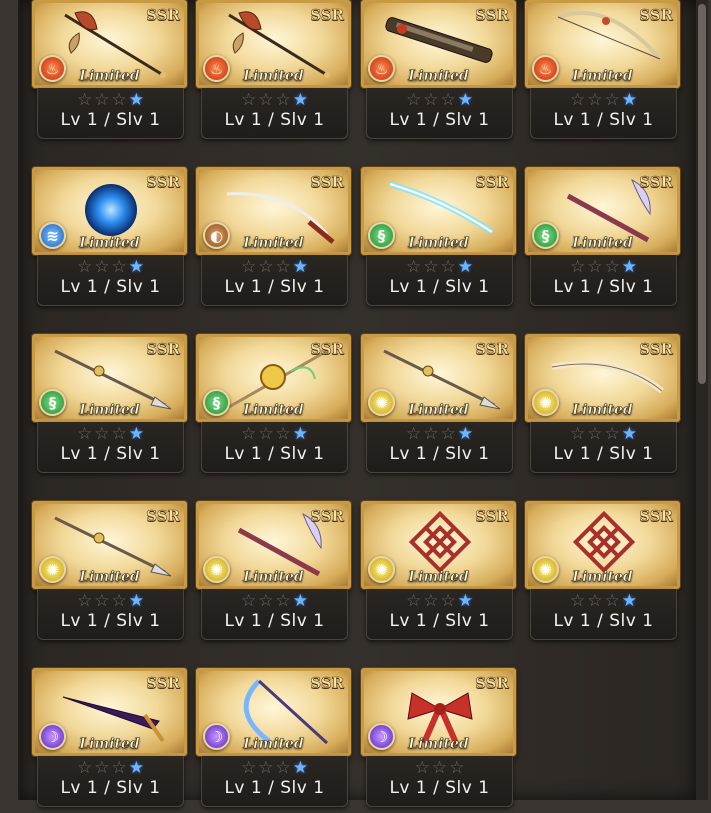 The width and height of the screenshot is (711, 813). I want to click on weapon-frame: SSR ☽ Limited, so click(438, 712).